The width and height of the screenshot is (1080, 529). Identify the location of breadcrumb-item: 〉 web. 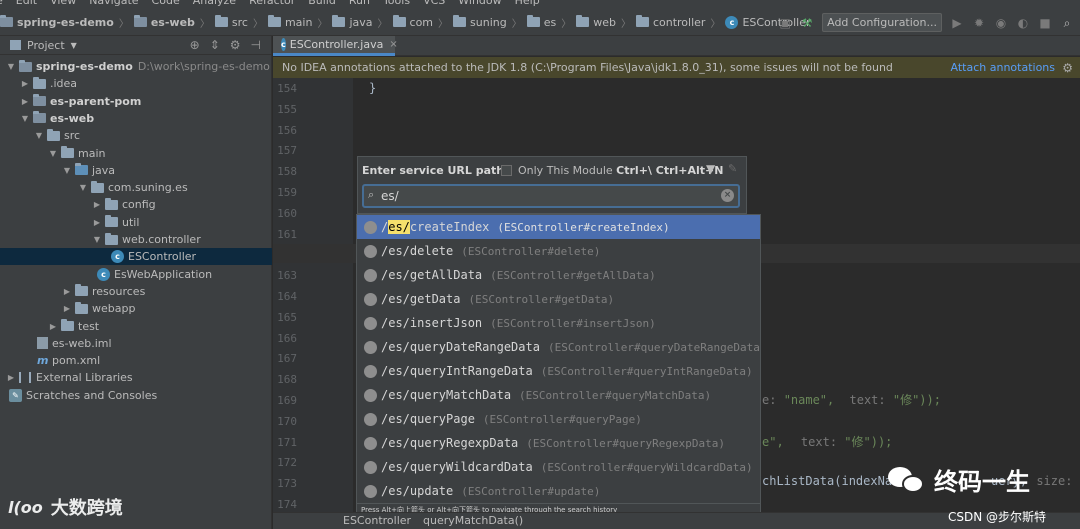
(586, 22).